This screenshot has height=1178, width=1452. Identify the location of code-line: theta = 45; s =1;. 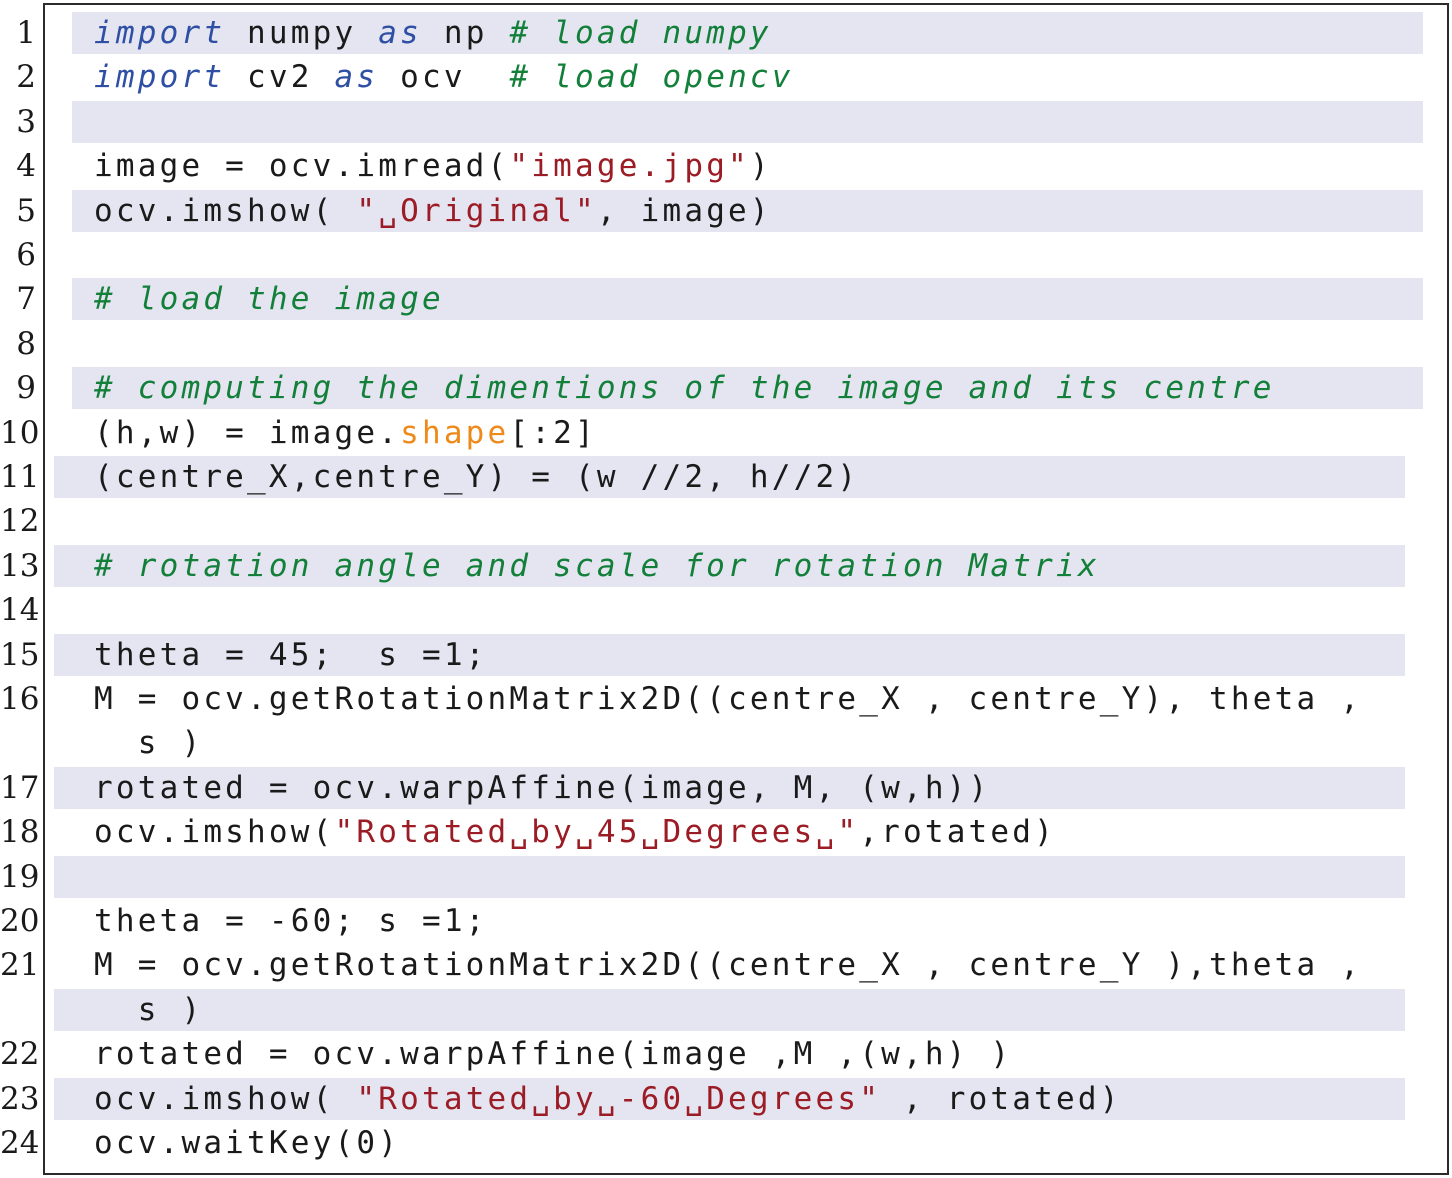
(291, 655).